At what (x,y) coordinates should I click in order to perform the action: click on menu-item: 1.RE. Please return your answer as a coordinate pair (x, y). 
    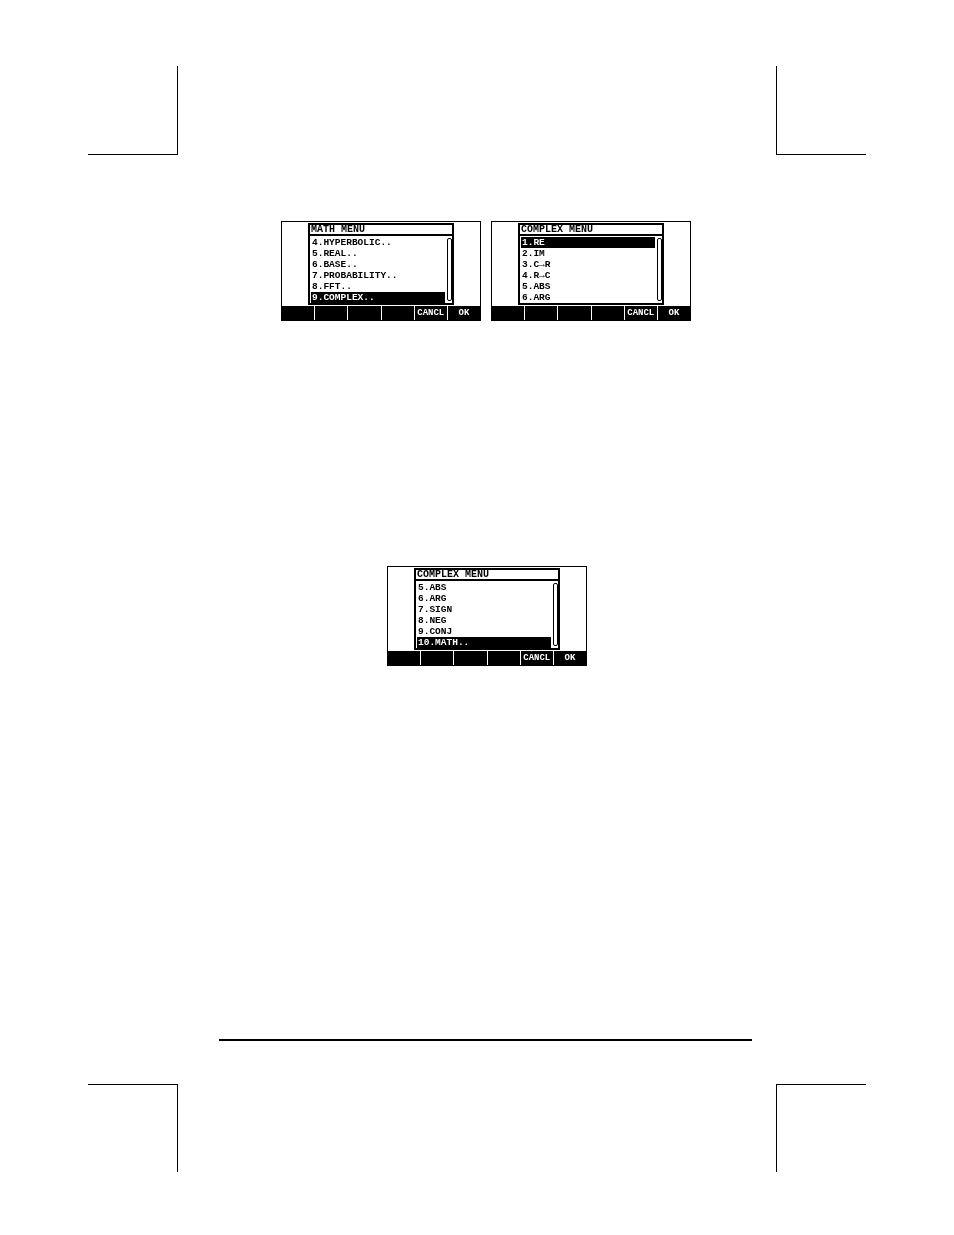
    Looking at the image, I should click on (588, 242).